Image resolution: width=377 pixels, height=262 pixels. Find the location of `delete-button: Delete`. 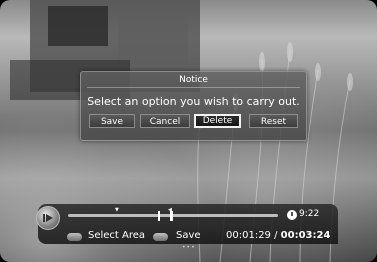

delete-button: Delete is located at coordinates (217, 121).